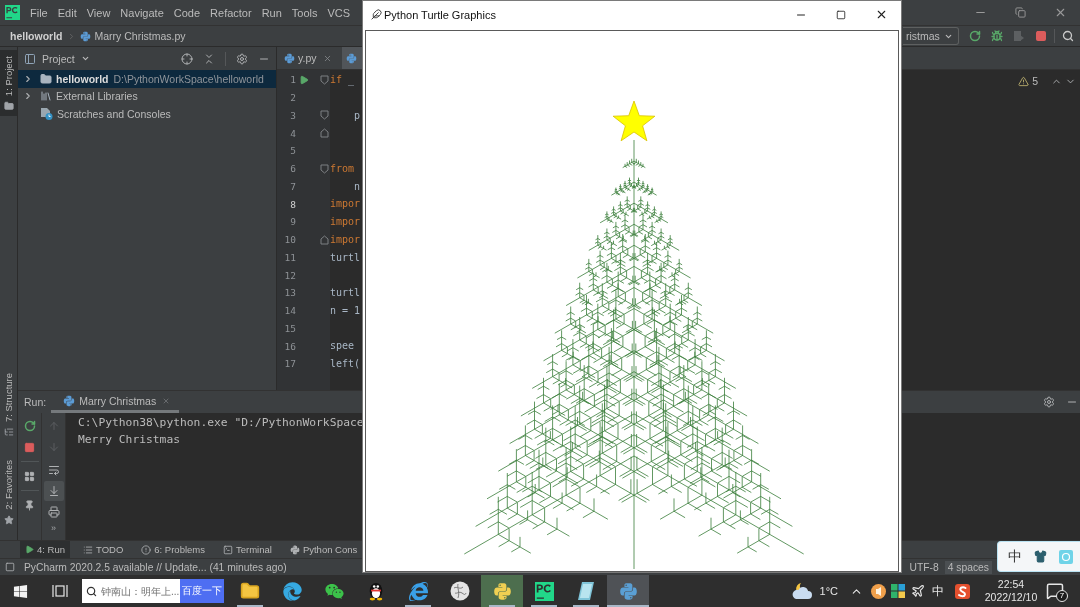 The image size is (1080, 607). Describe the element at coordinates (60, 591) in the screenshot. I see `task-view-icon` at that location.